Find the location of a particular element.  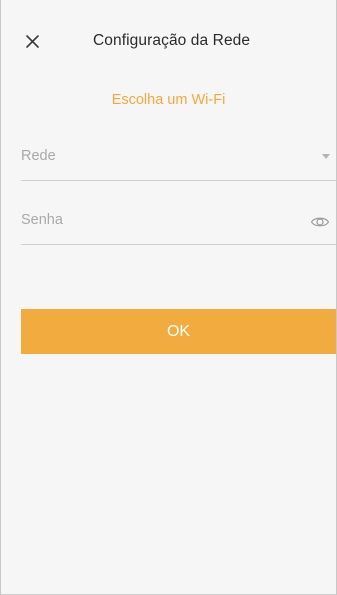

page-title: Configuração da Rede is located at coordinates (172, 40).